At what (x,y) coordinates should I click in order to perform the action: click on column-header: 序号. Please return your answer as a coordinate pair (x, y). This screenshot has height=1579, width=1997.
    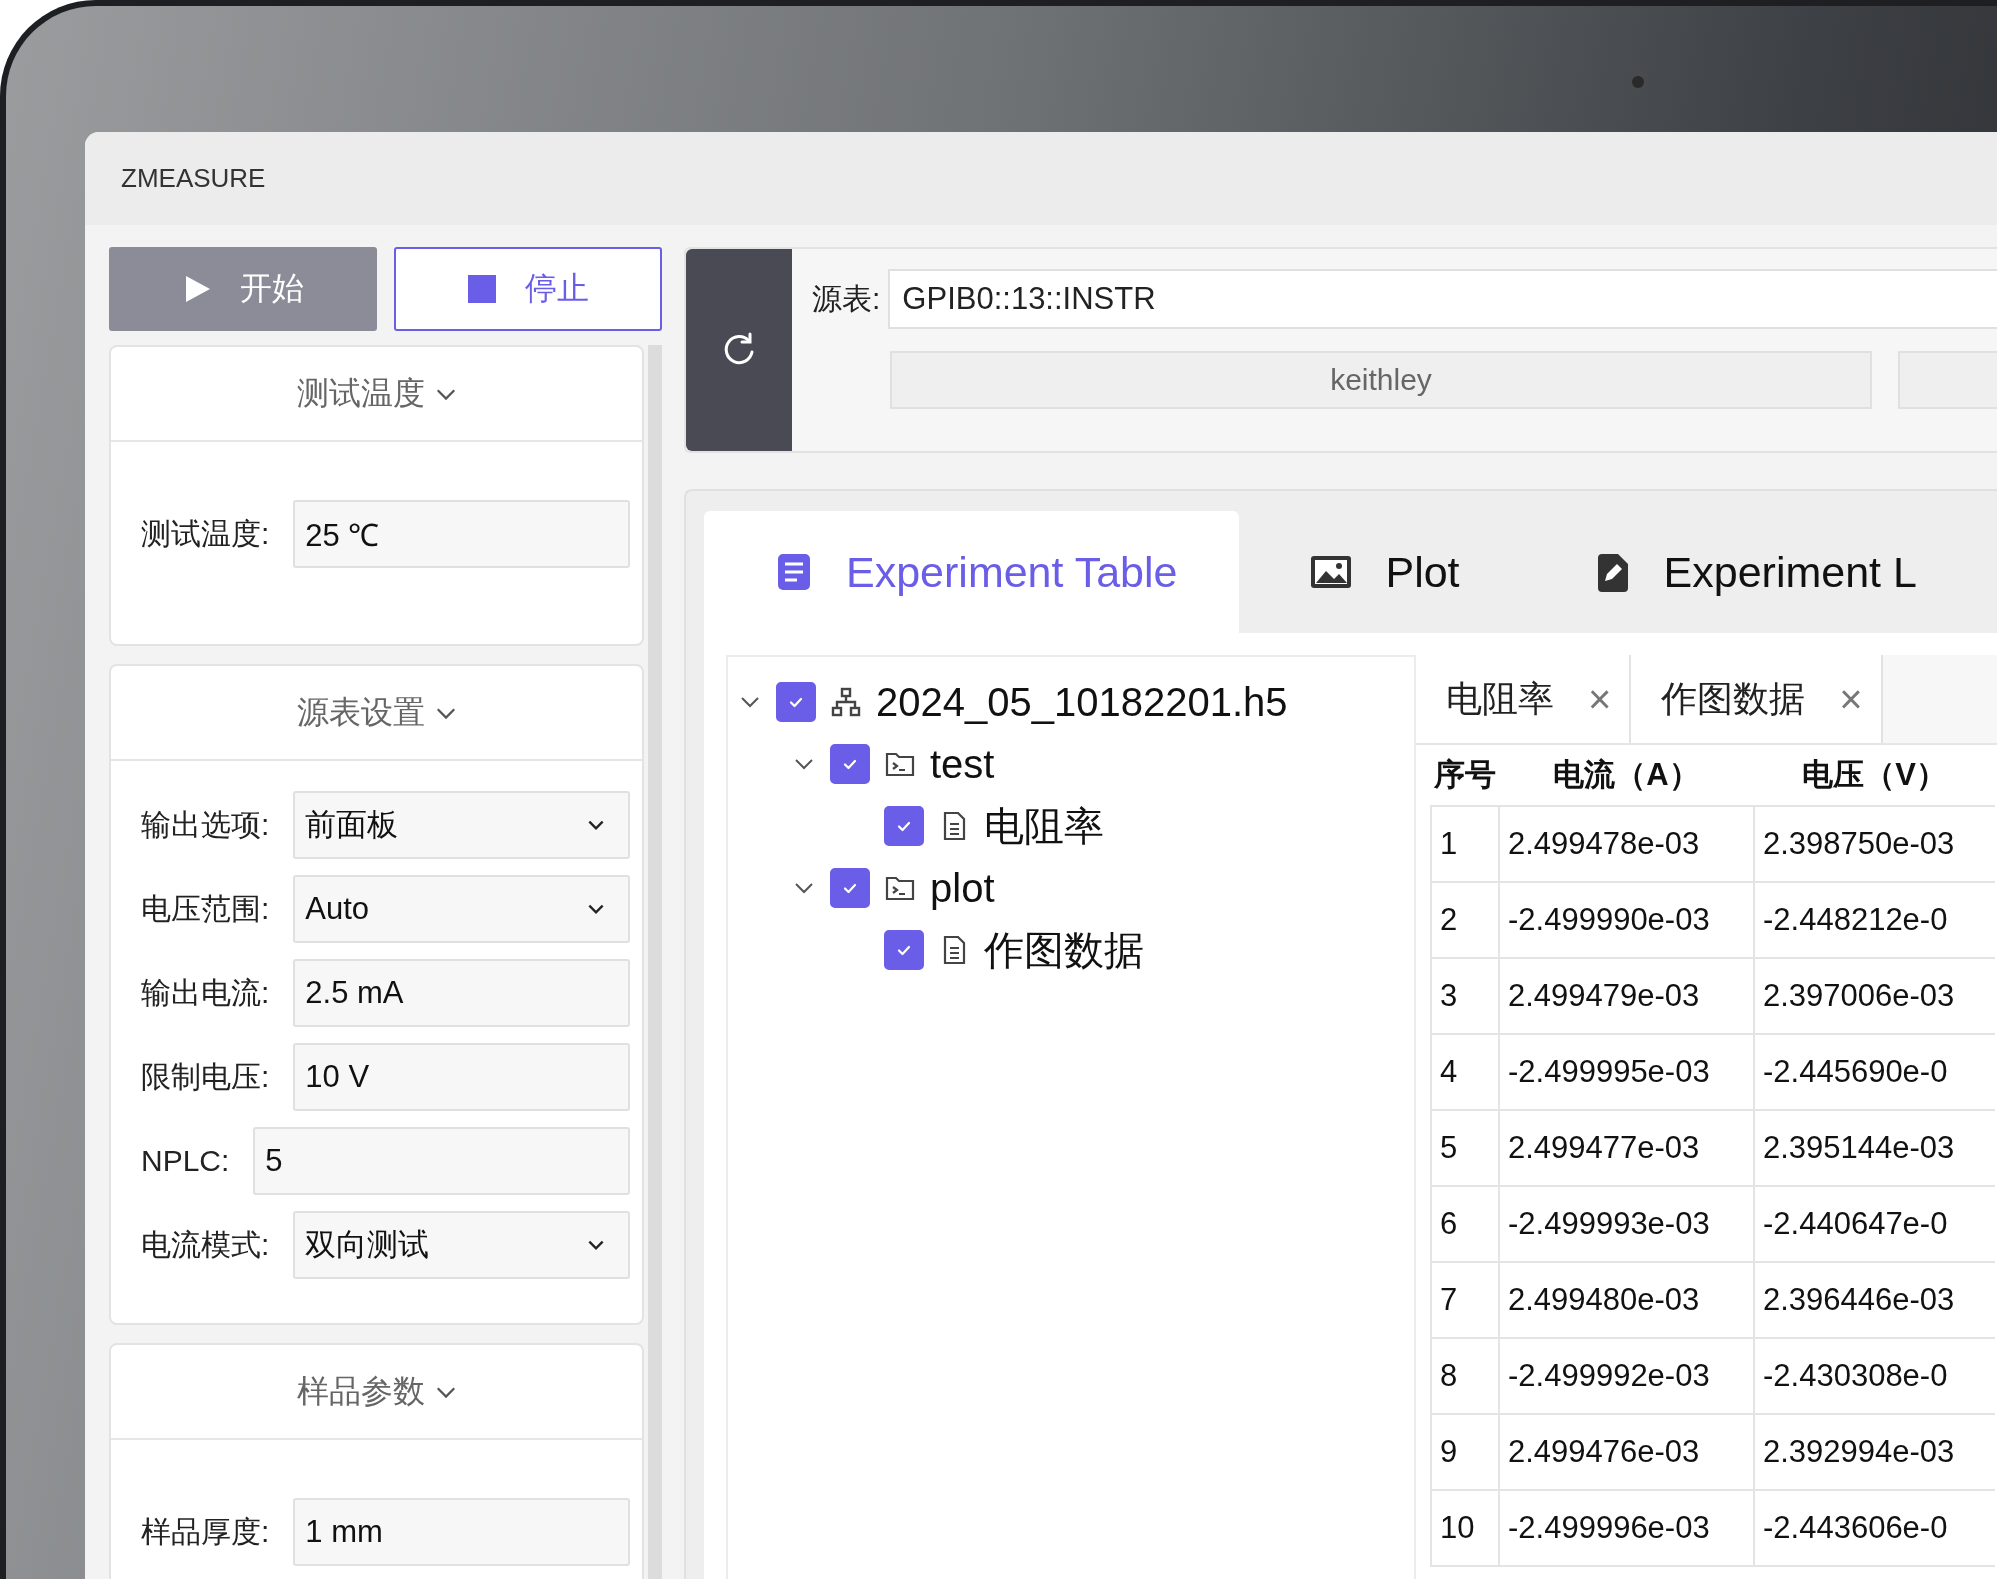
    Looking at the image, I should click on (1465, 775).